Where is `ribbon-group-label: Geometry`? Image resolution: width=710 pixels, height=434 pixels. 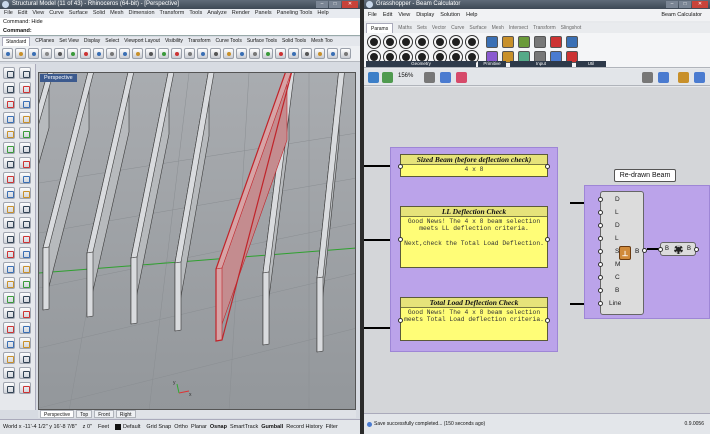 ribbon-group-label: Geometry is located at coordinates (421, 64).